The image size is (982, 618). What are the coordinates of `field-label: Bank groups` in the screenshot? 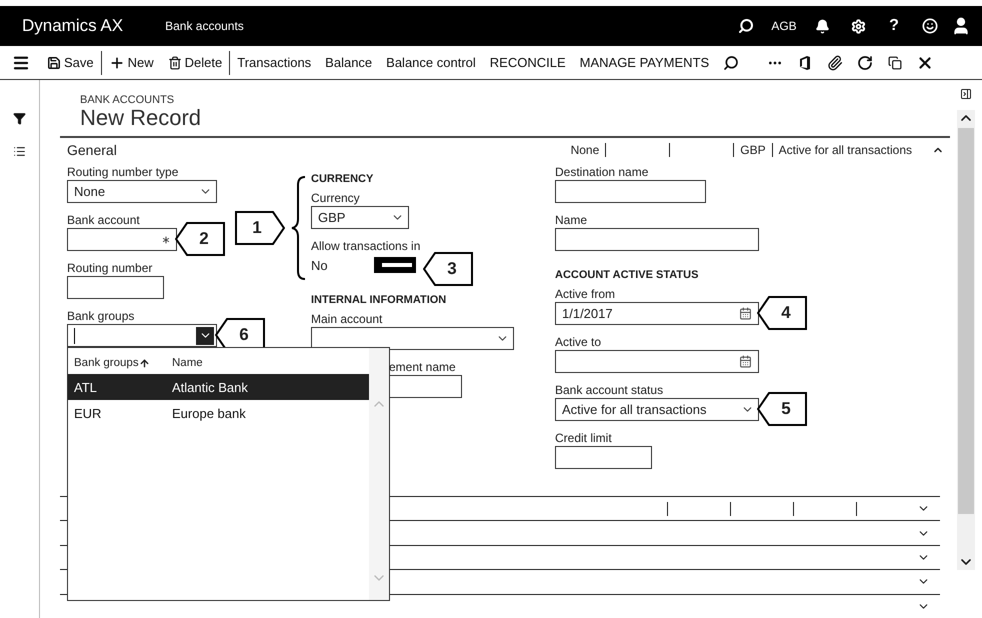 It's located at (100, 316).